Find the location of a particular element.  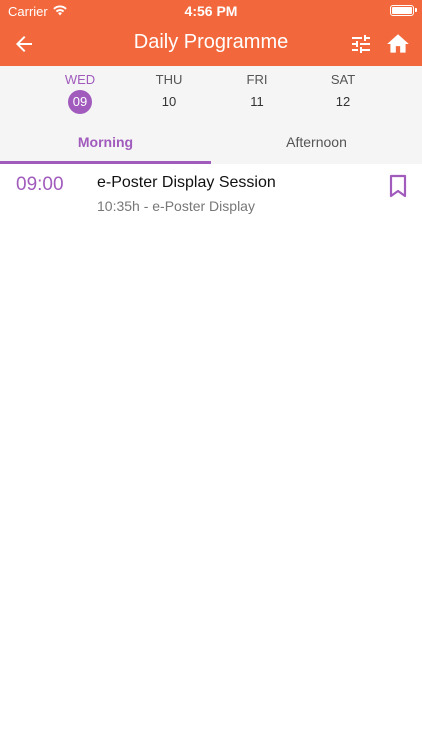

day-wed: WED 09 is located at coordinates (80, 95).